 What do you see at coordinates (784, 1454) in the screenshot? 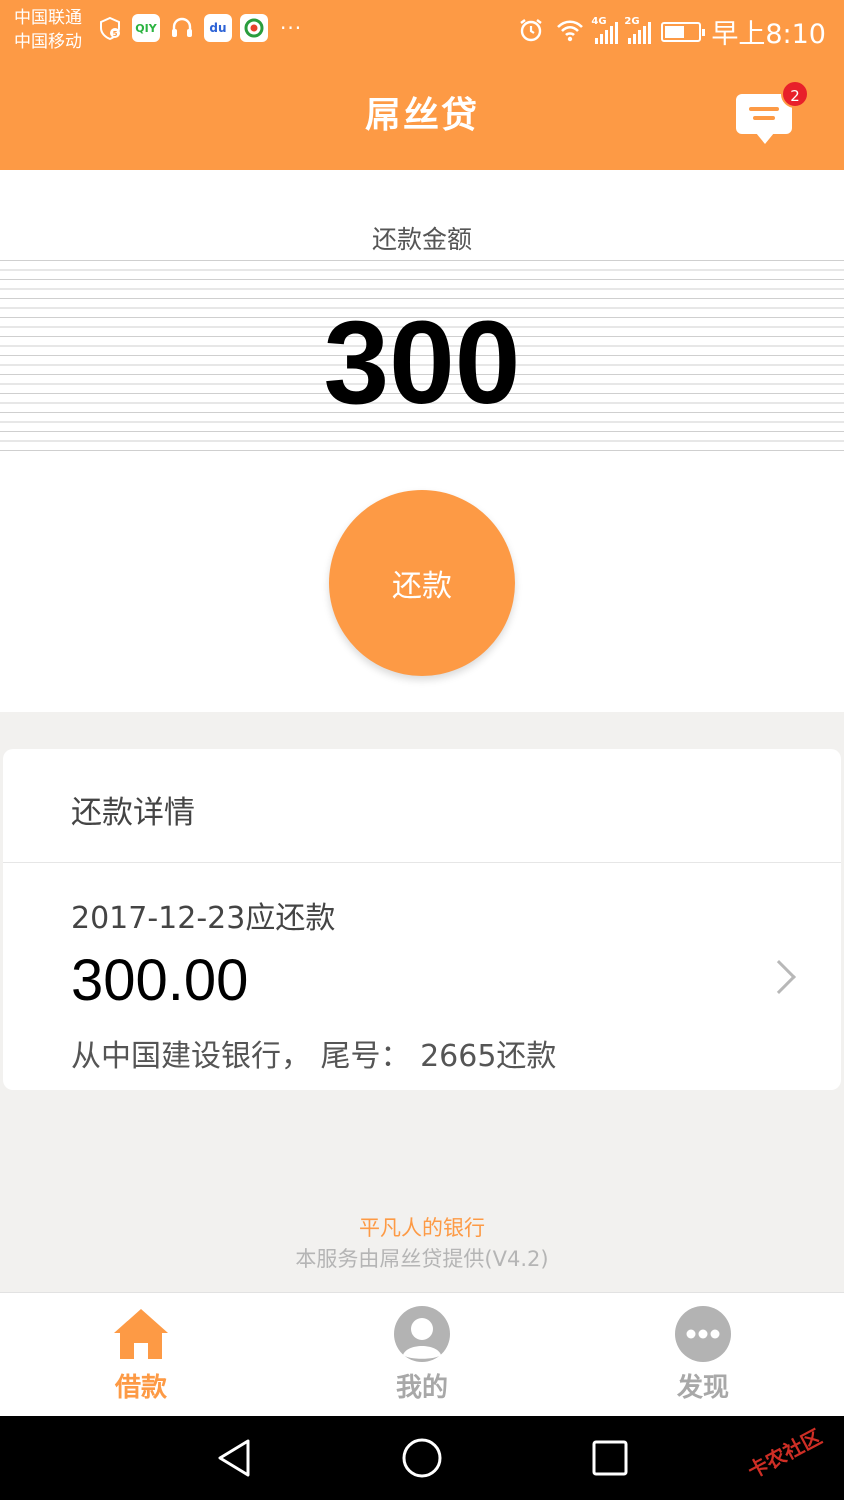
I see `watermark: 卡农社区` at bounding box center [784, 1454].